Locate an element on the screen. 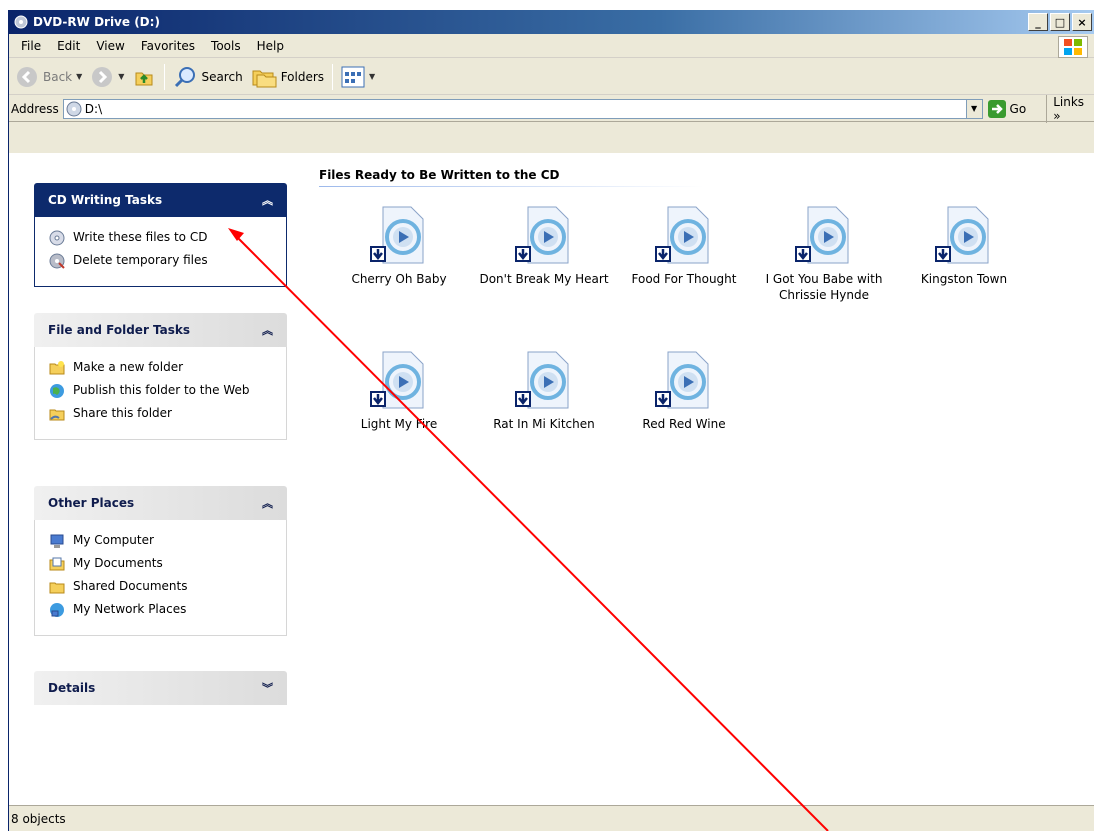 The width and height of the screenshot is (1094, 831). file-item: Rat In Mi Kitchen is located at coordinates (544, 390).